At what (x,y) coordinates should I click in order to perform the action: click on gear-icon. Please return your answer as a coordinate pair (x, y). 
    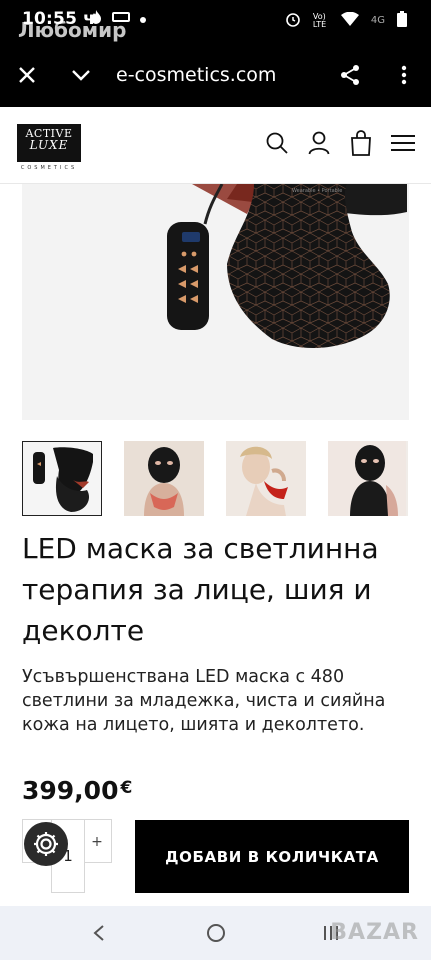
    Looking at the image, I should click on (46, 844).